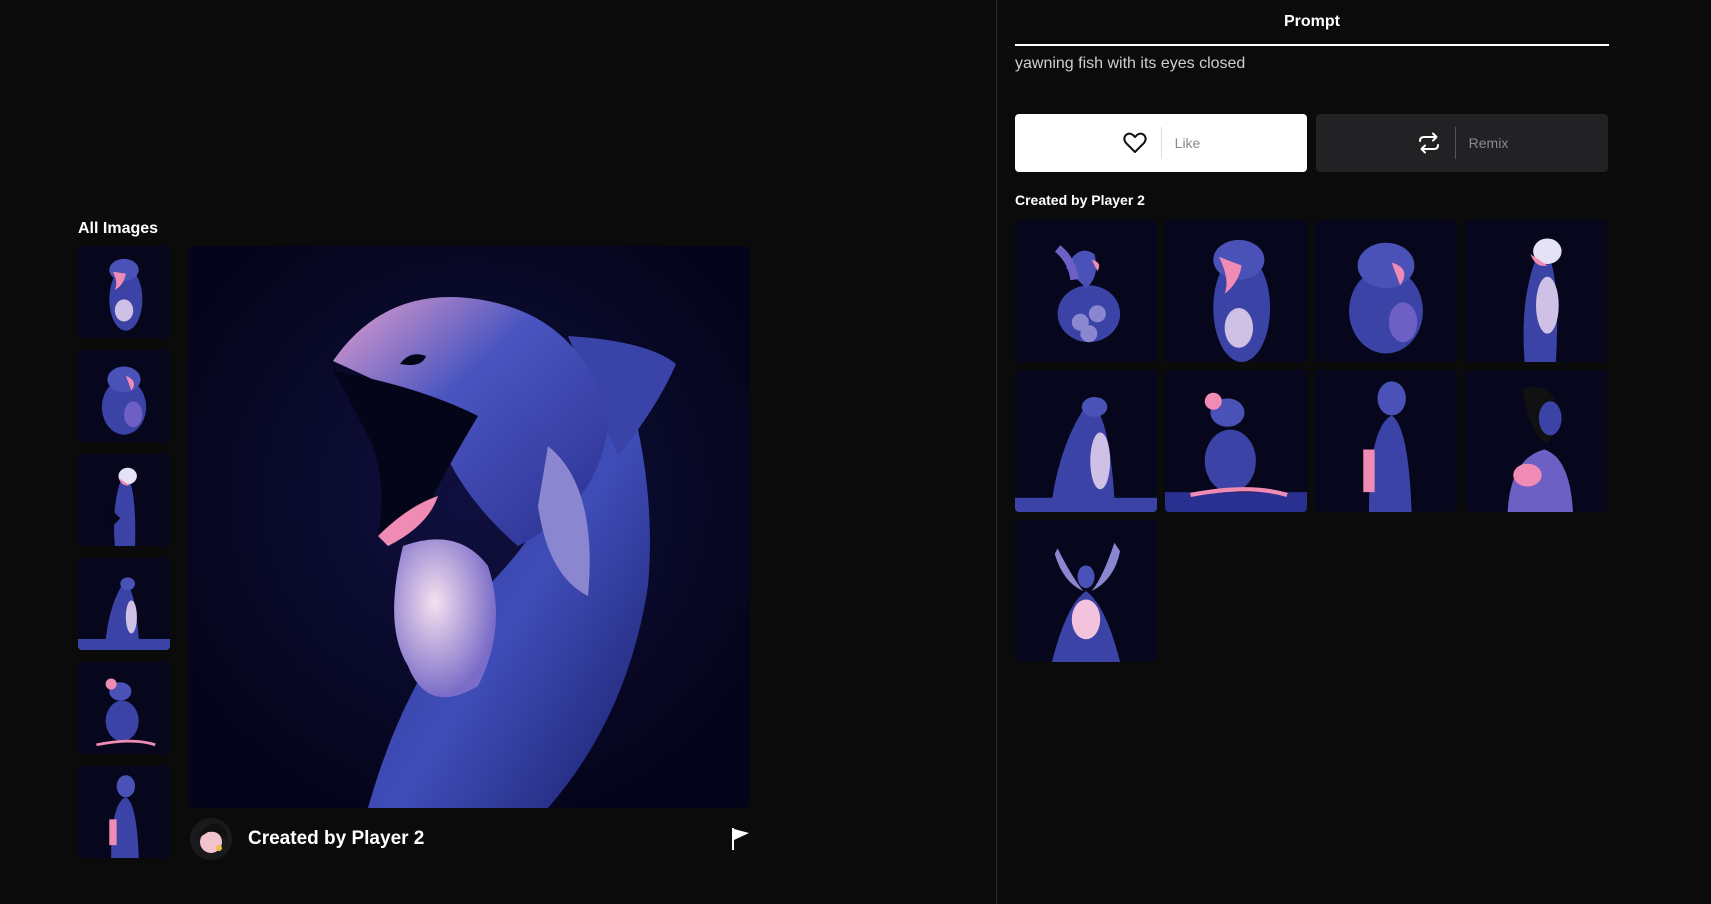 The width and height of the screenshot is (1711, 904). What do you see at coordinates (124, 396) in the screenshot?
I see `thumbnail-fish-blob` at bounding box center [124, 396].